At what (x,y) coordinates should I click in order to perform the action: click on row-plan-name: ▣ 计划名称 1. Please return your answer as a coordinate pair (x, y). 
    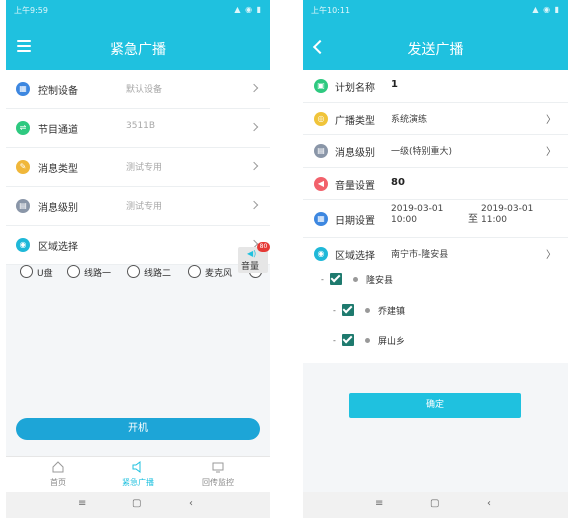
    Looking at the image, I should click on (435, 86).